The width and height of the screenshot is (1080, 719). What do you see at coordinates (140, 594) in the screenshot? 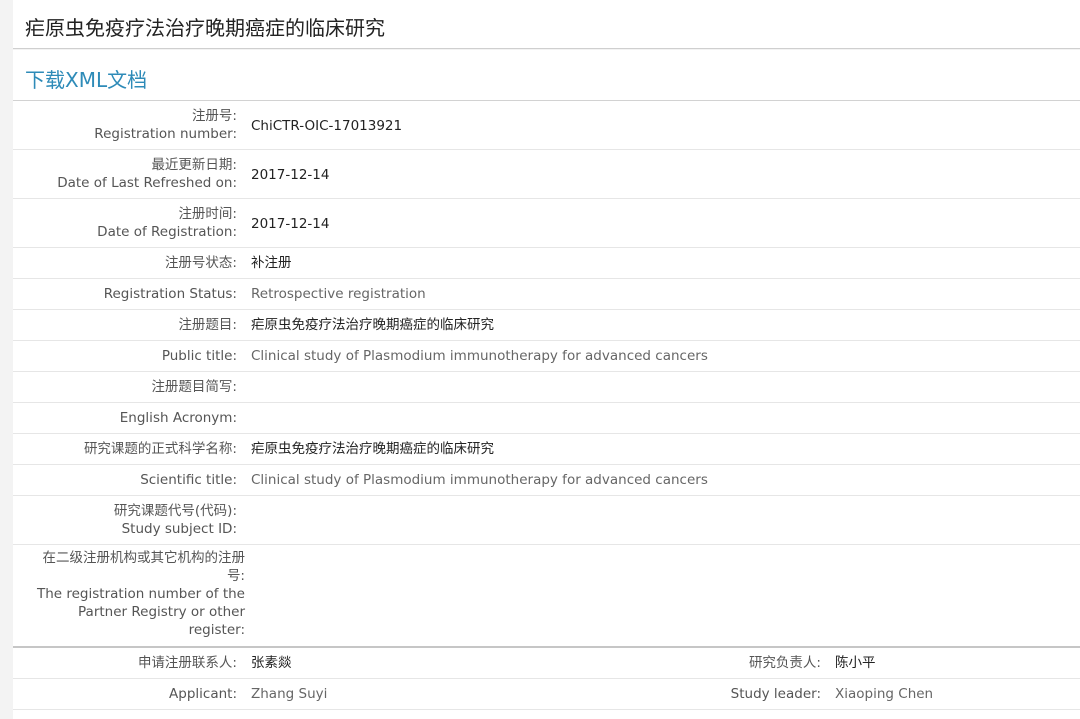
I see `label-line: The registration number of the` at bounding box center [140, 594].